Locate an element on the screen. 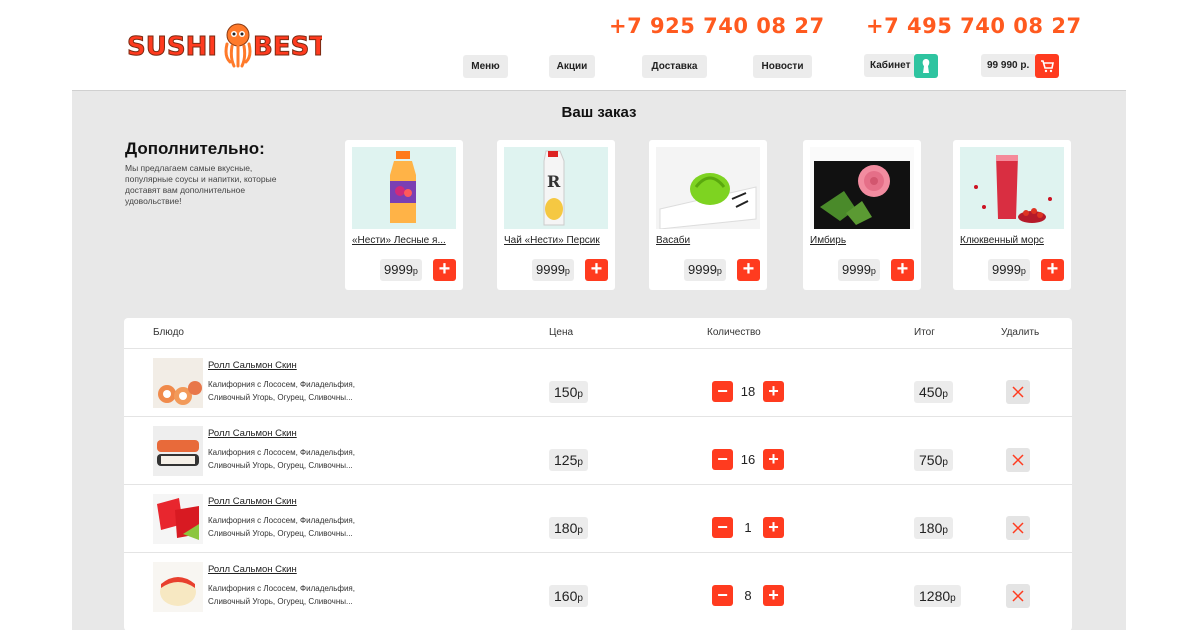 Image resolution: width=1200 pixels, height=631 pixels. wasabi-image is located at coordinates (708, 188).